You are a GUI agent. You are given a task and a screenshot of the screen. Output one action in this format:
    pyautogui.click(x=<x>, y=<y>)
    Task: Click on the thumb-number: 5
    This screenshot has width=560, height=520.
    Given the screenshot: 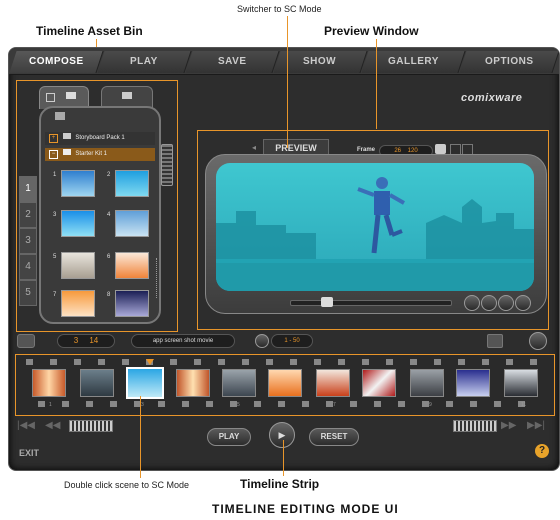 What is the action you would take?
    pyautogui.click(x=55, y=257)
    